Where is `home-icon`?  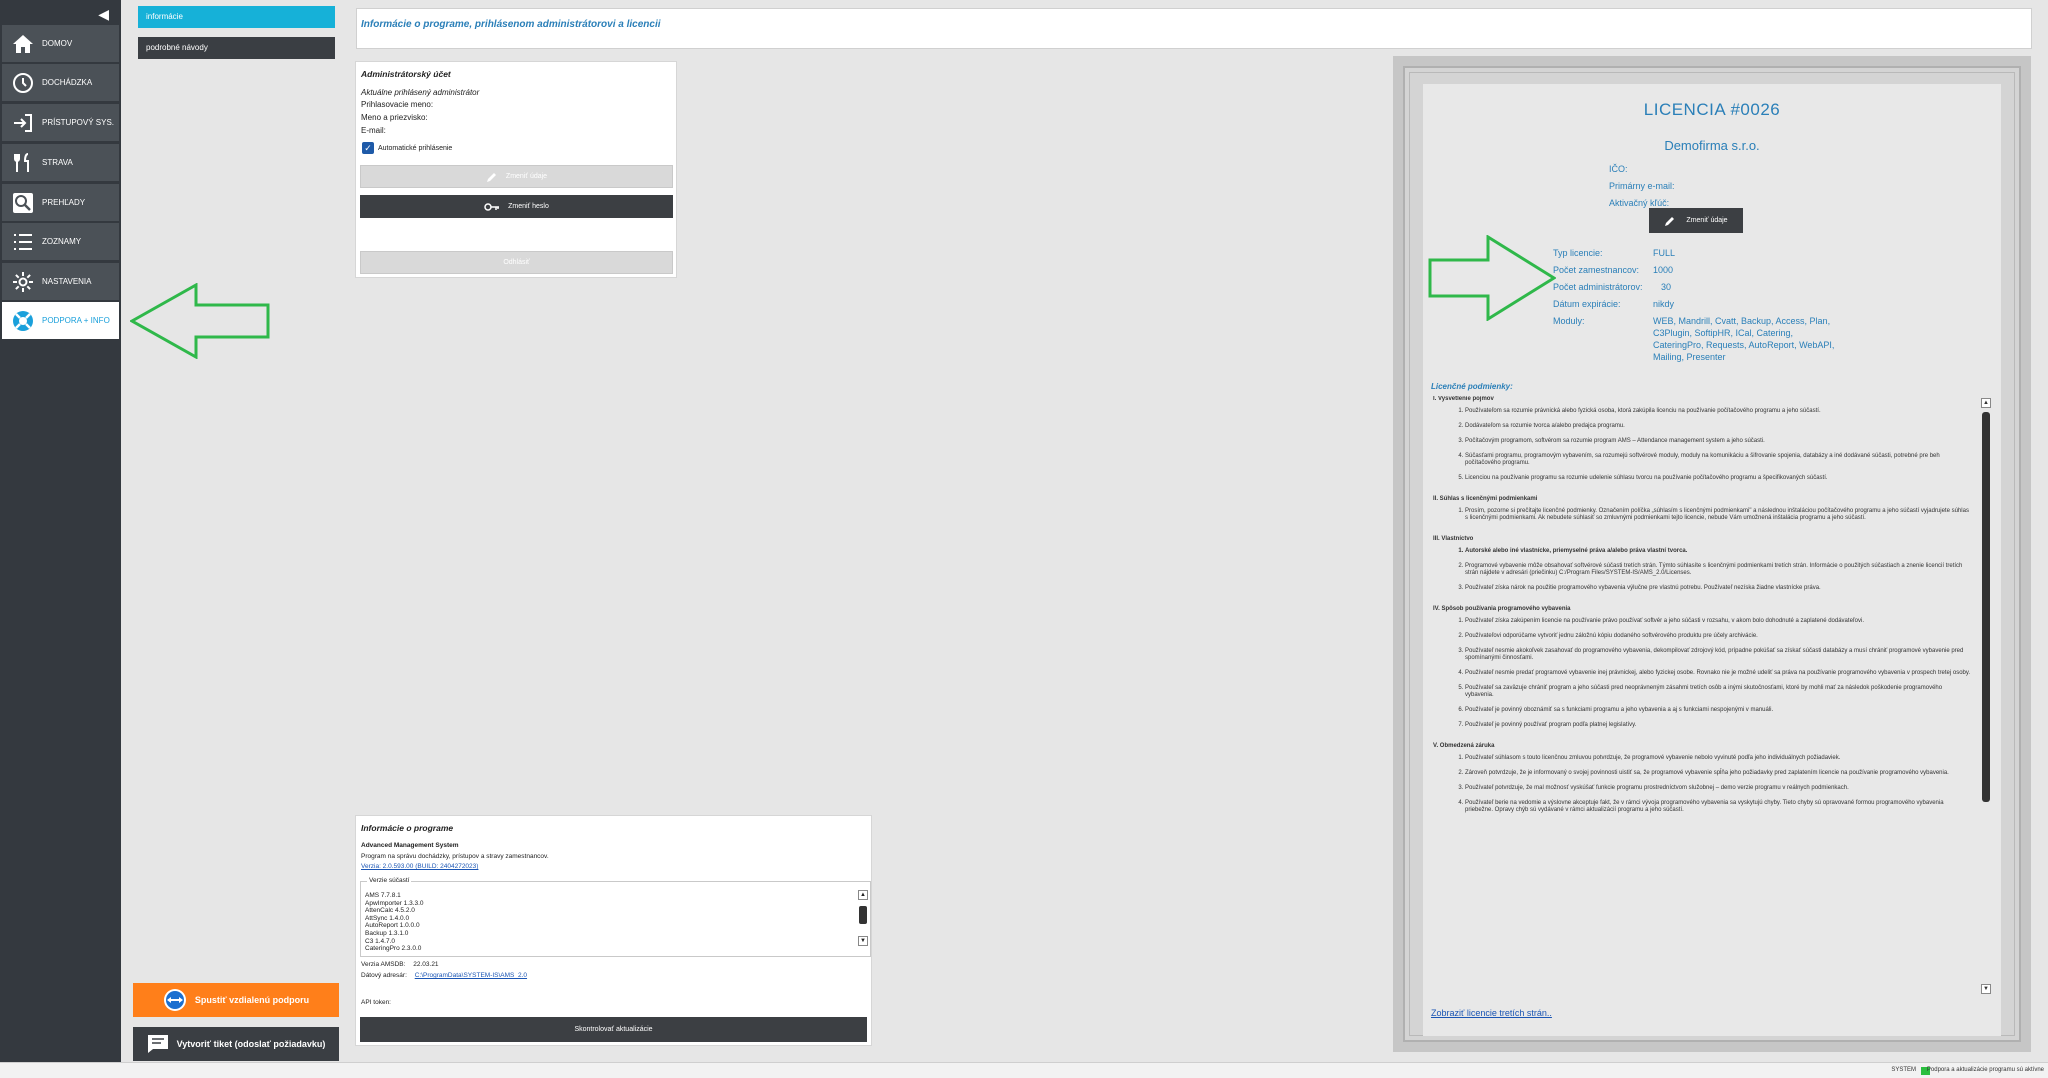
home-icon is located at coordinates (23, 44).